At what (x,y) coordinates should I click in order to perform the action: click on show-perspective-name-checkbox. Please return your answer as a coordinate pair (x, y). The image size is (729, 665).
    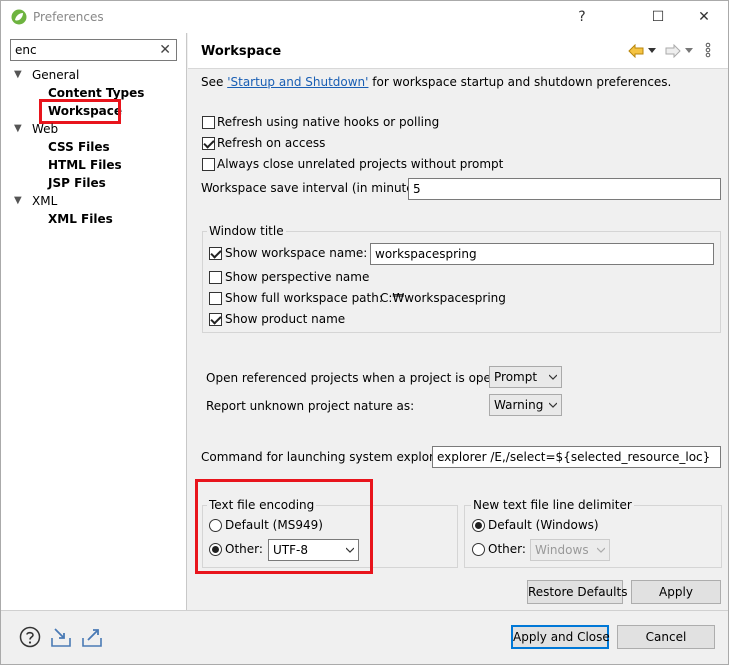
    Looking at the image, I should click on (215, 277).